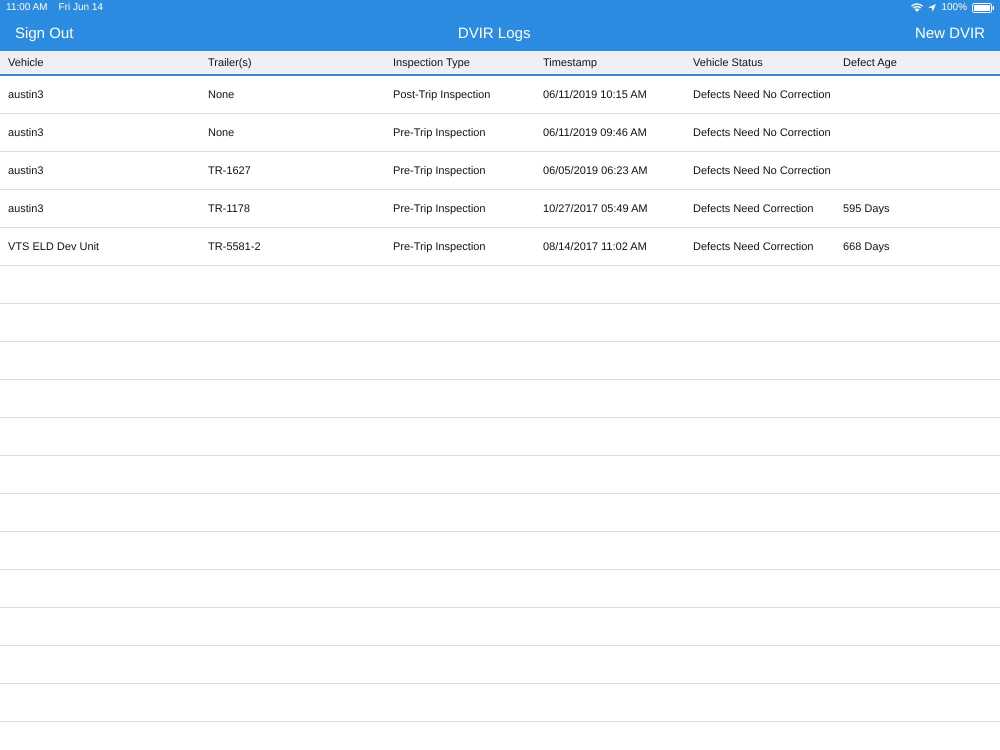 The height and width of the screenshot is (750, 1000). I want to click on log-row: austin3 None Pre-Trip Inspection 06/11/2019 09:46 AM Defects Need No Correction, so click(500, 133).